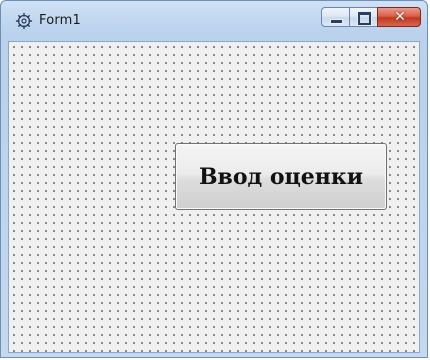 The image size is (430, 360). I want to click on minimize-icon, so click(336, 21).